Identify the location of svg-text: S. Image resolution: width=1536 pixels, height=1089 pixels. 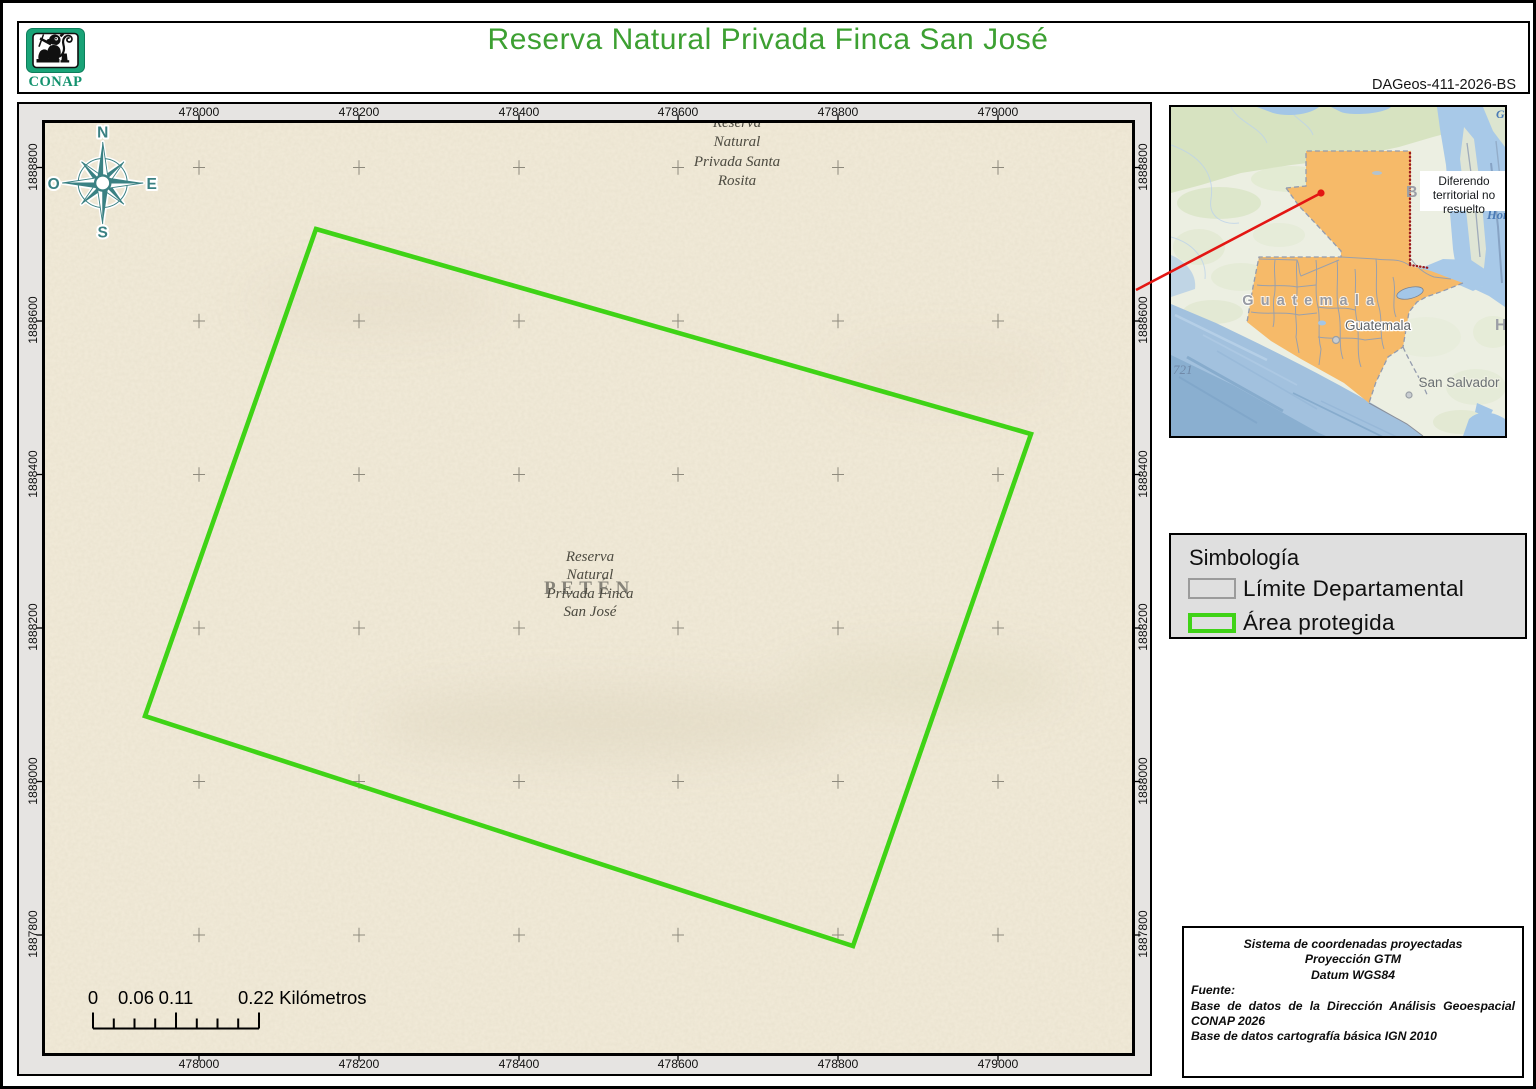
(103, 233).